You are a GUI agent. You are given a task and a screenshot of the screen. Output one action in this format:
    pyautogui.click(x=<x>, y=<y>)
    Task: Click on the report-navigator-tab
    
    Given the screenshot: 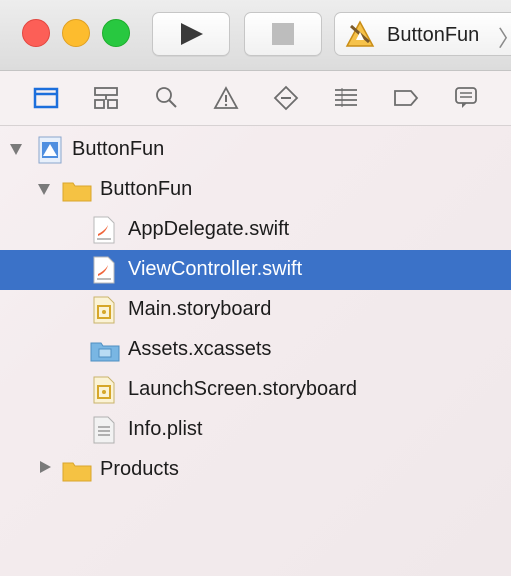 What is the action you would take?
    pyautogui.click(x=466, y=98)
    